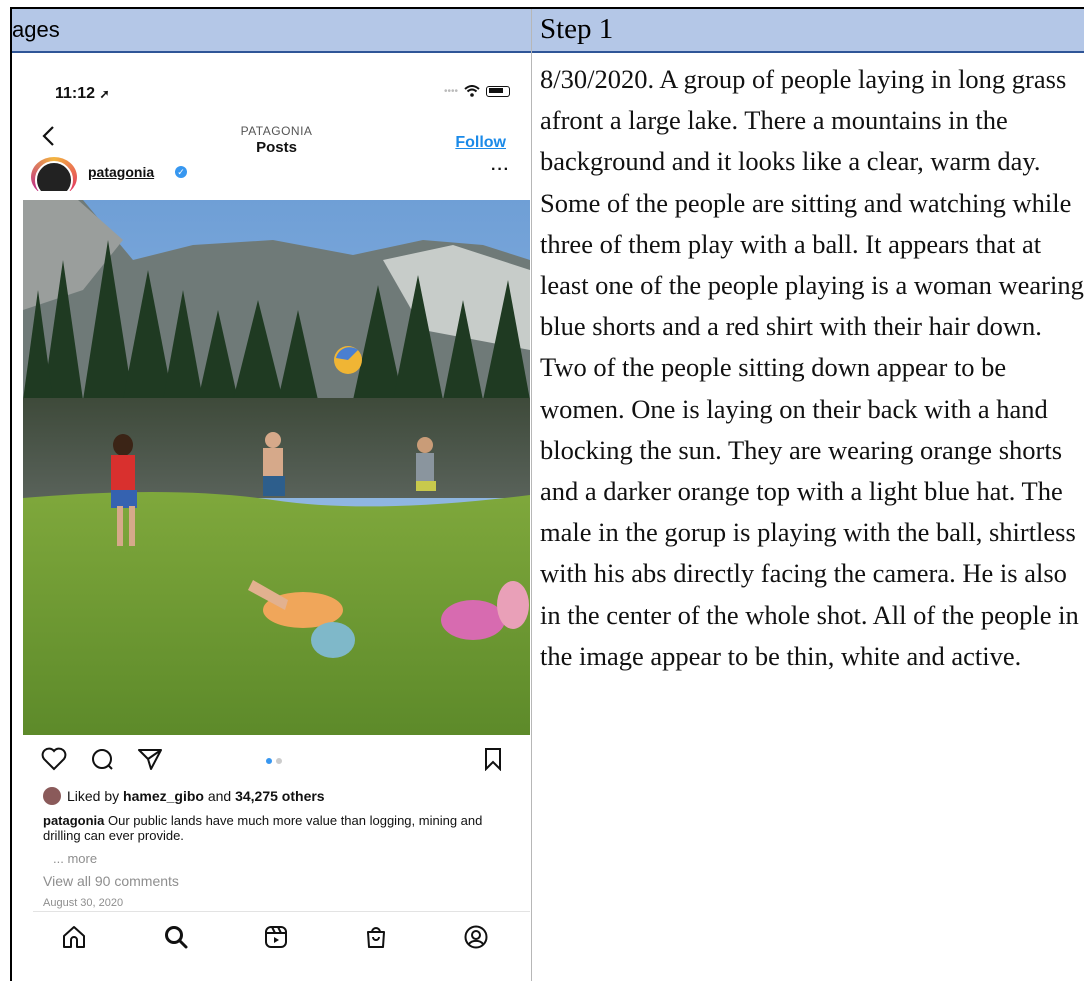 This screenshot has width=1084, height=981. I want to click on caption-more-link: ... more, so click(75, 858).